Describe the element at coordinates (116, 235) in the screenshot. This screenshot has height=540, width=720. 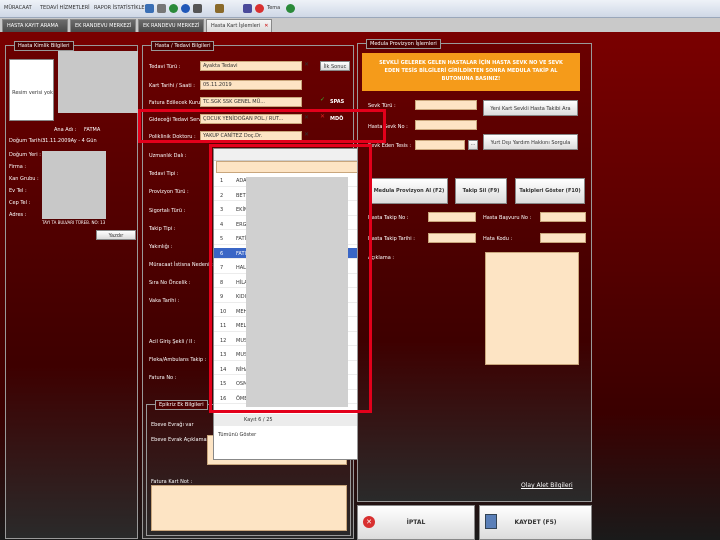
I see `print-button: Yazdır` at that location.